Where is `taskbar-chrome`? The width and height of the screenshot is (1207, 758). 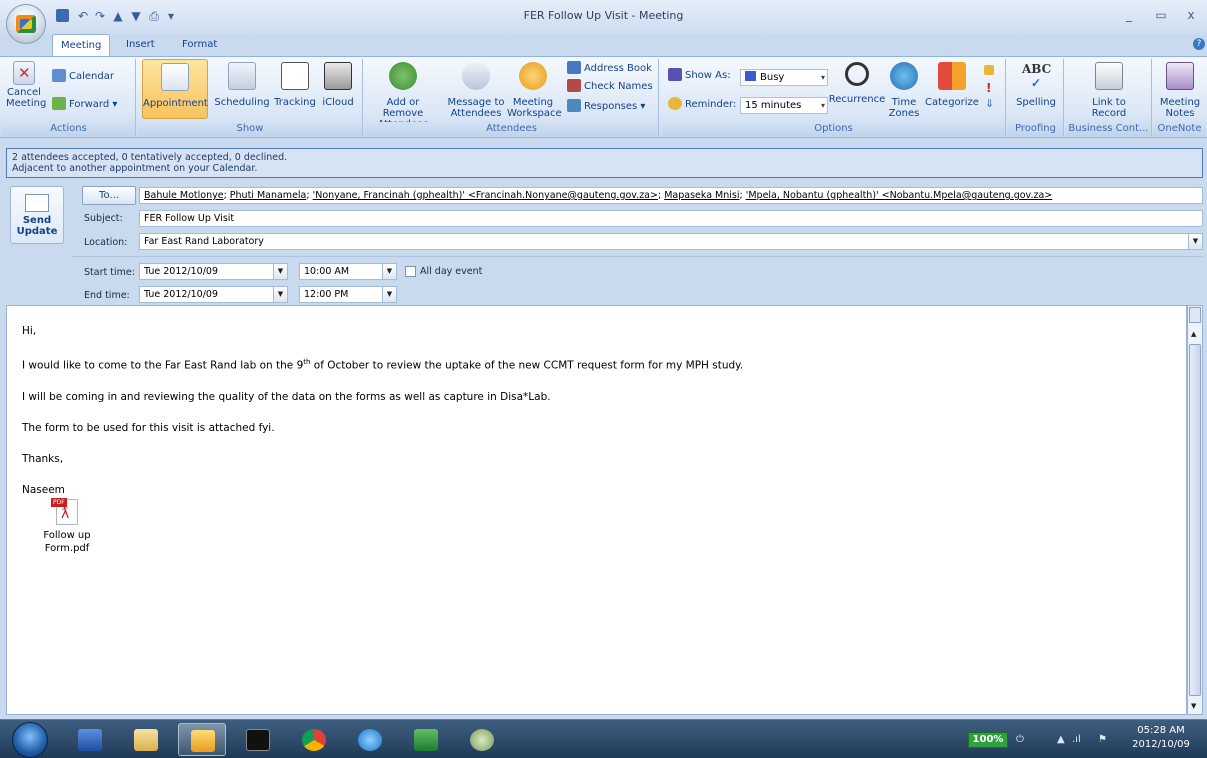 taskbar-chrome is located at coordinates (314, 739).